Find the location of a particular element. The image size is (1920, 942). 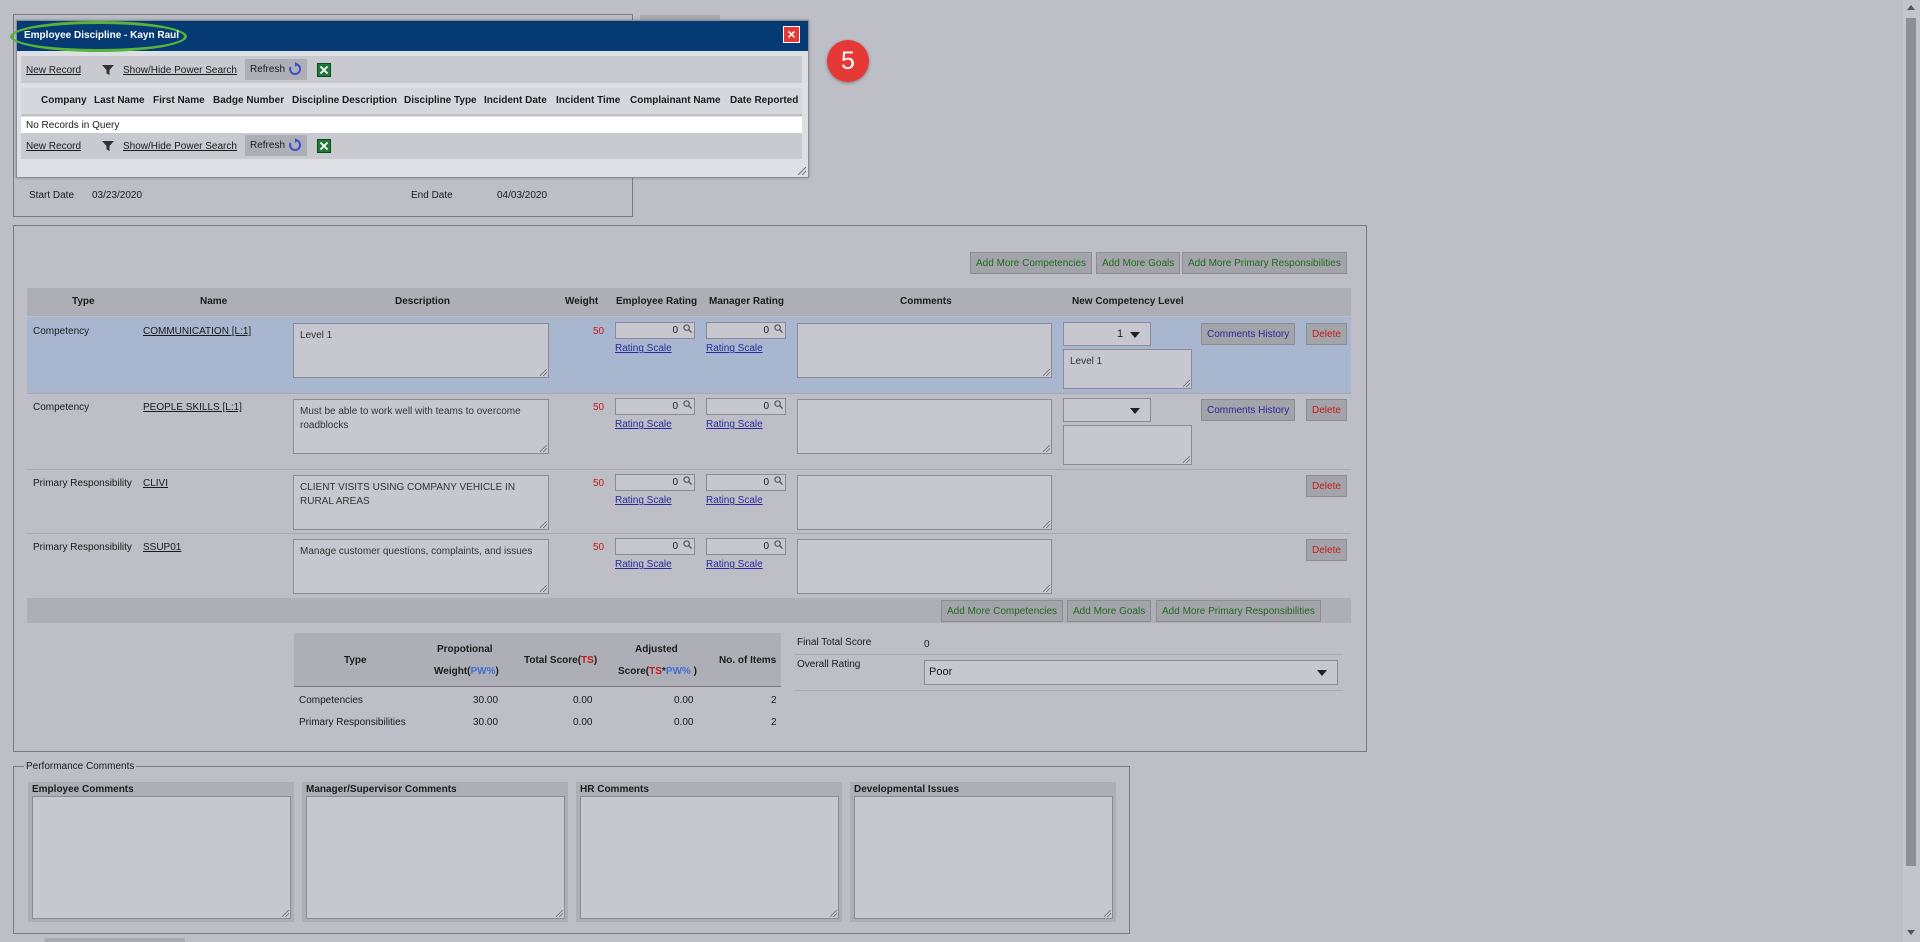

summary-col-type: Type is located at coordinates (355, 660).